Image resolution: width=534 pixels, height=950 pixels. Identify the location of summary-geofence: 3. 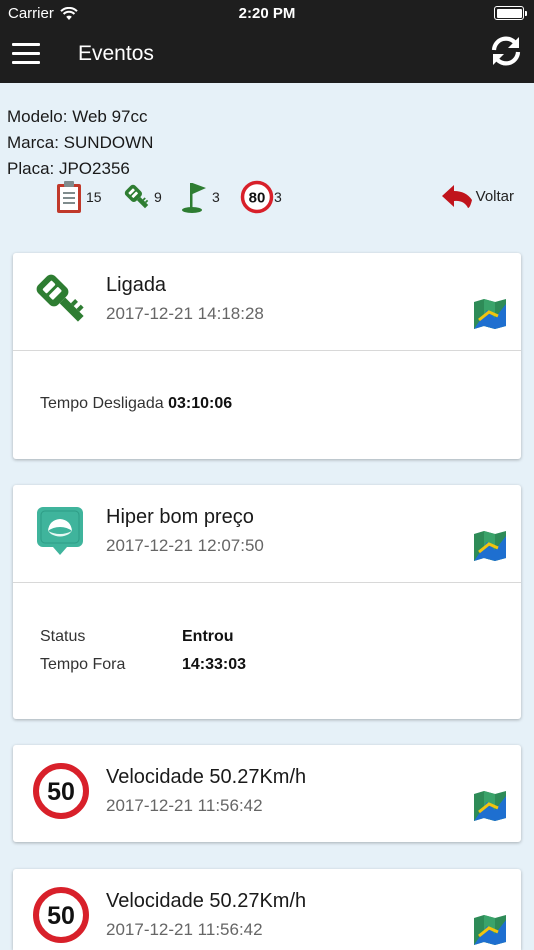
(200, 197).